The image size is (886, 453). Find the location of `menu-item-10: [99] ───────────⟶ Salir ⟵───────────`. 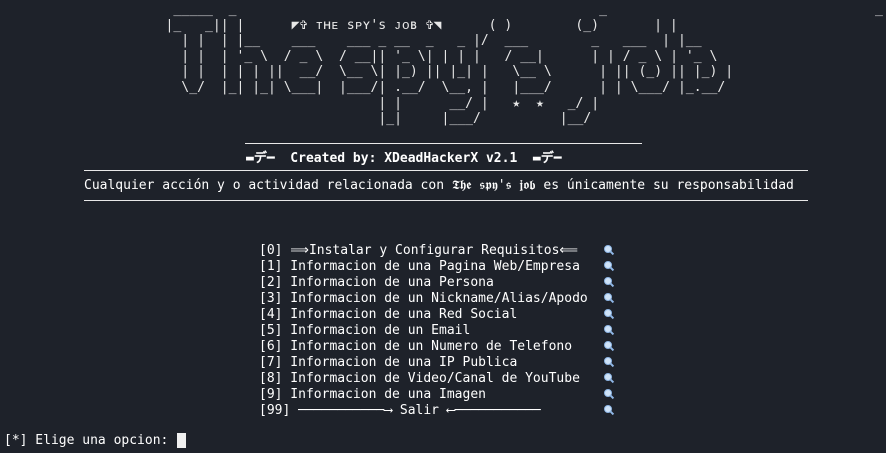

menu-item-10: [99] ───────────⟶ Salir ⟵─────────── is located at coordinates (437, 410).